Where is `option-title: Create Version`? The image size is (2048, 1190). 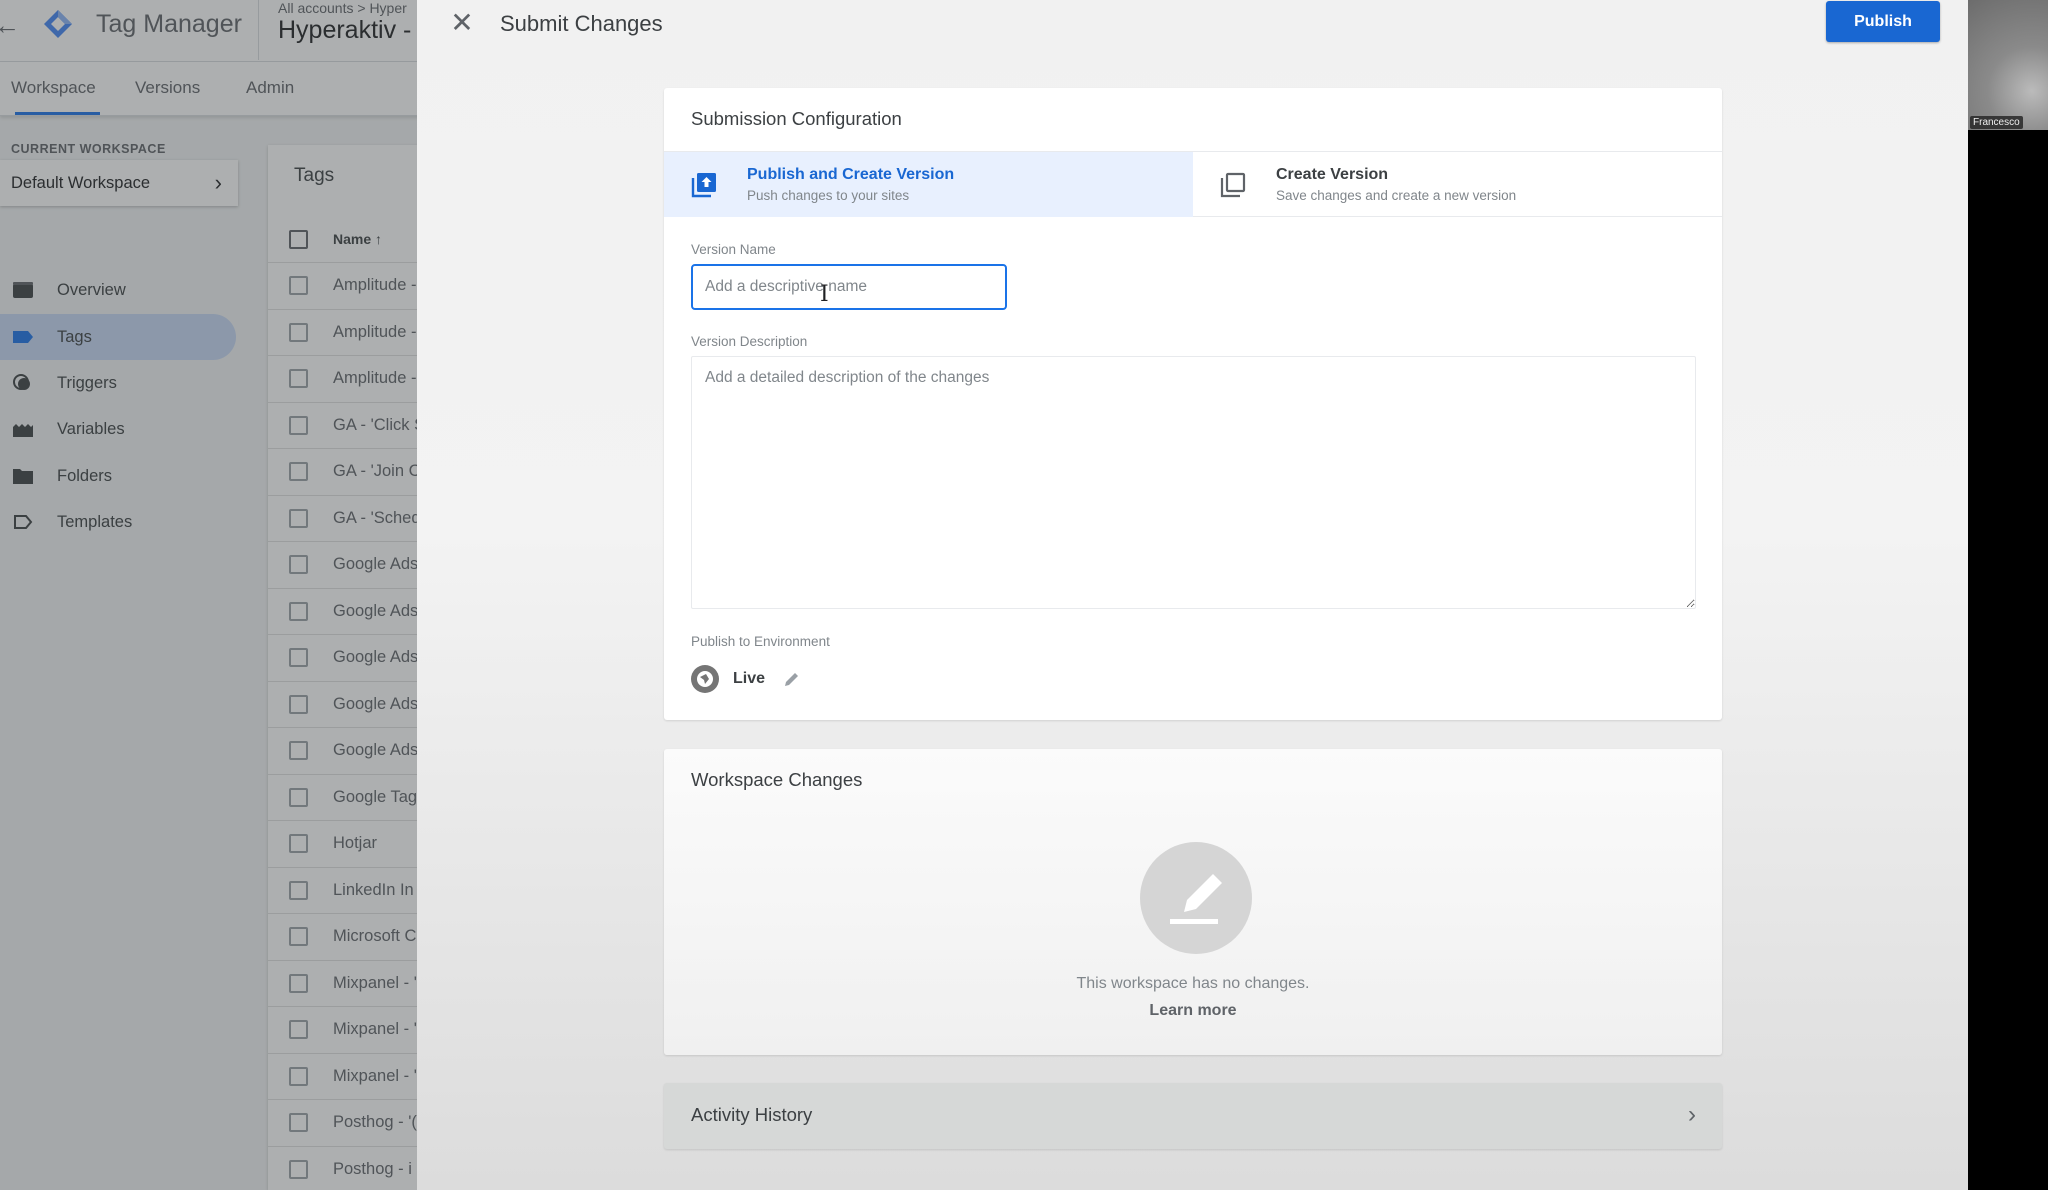 option-title: Create Version is located at coordinates (1332, 174).